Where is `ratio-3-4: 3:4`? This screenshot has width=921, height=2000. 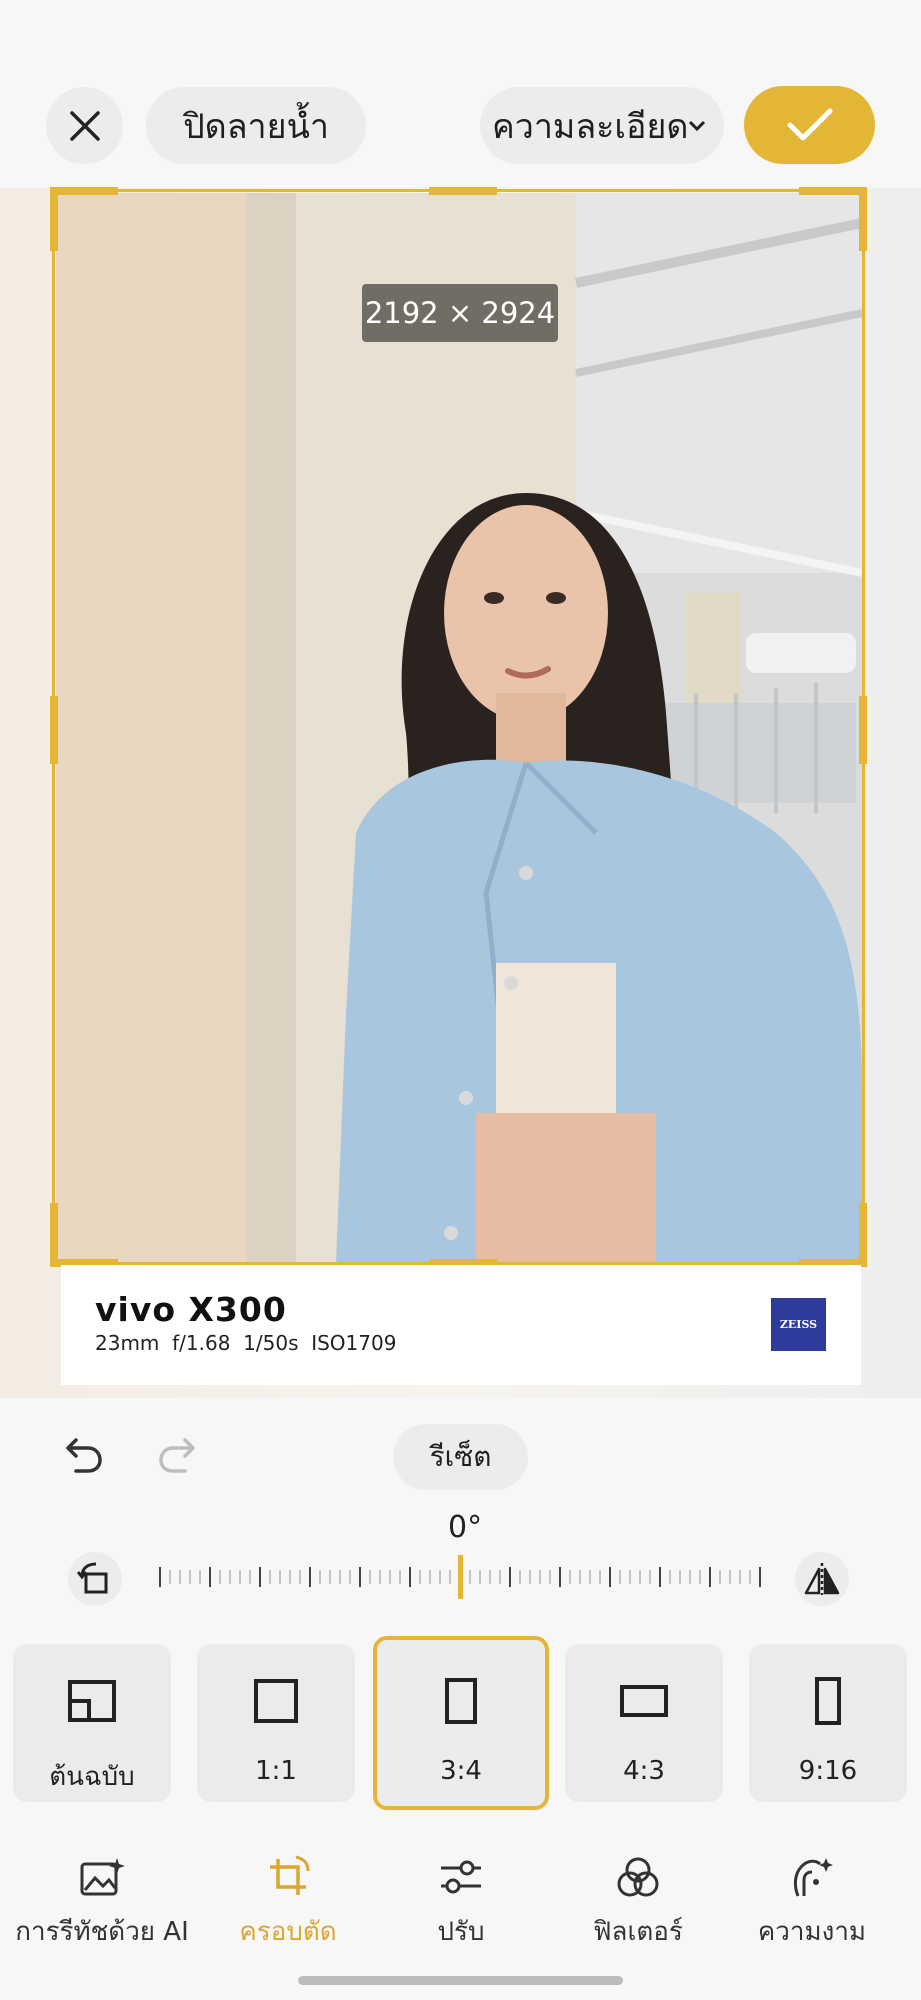 ratio-3-4: 3:4 is located at coordinates (461, 1723).